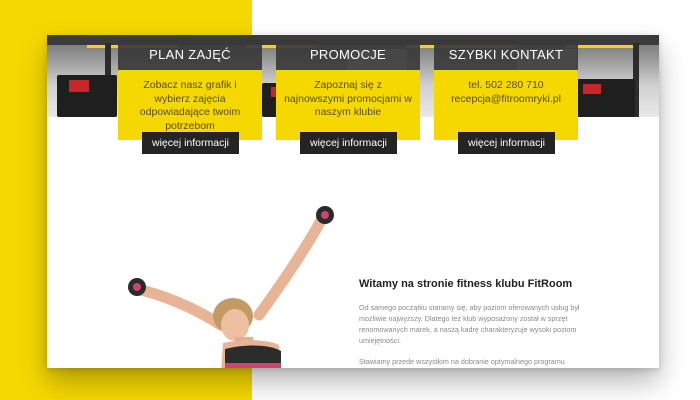  What do you see at coordinates (506, 105) in the screenshot?
I see `column-text: tel. 502 280 710 recepcja@fitroomryki.pl` at bounding box center [506, 105].